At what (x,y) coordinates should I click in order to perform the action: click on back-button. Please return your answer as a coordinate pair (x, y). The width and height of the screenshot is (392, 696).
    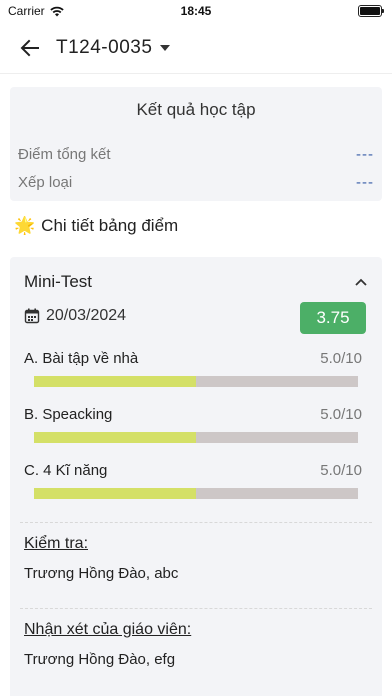
    Looking at the image, I should click on (30, 48).